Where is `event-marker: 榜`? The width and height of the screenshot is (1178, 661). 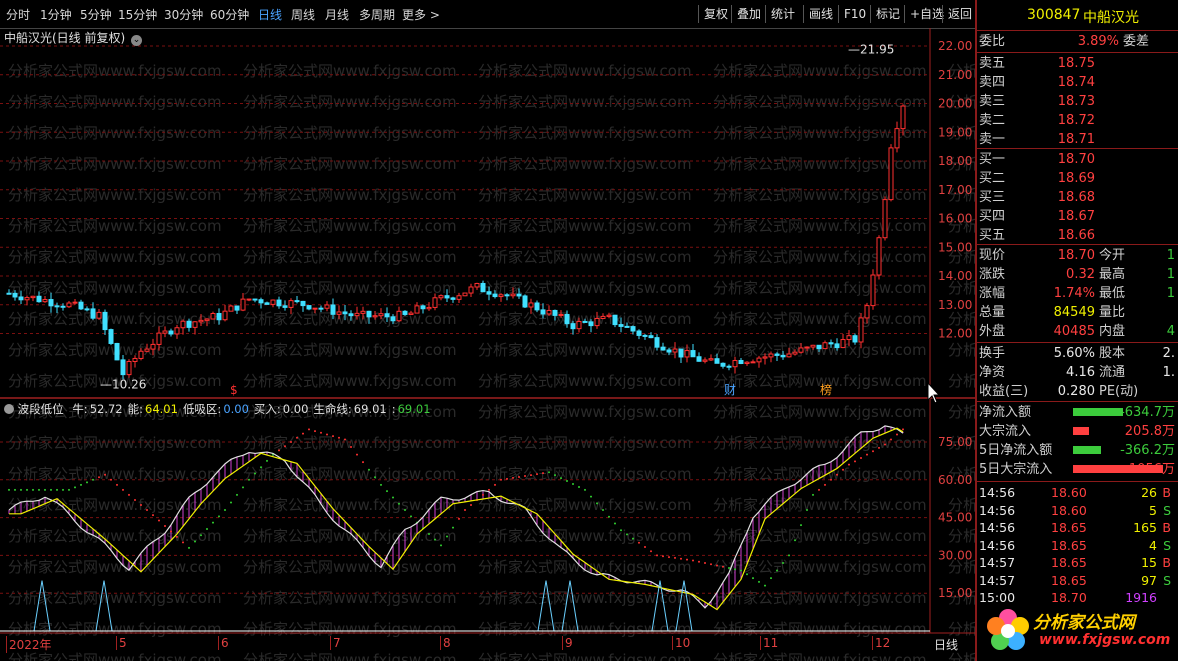
event-marker: 榜 is located at coordinates (826, 389).